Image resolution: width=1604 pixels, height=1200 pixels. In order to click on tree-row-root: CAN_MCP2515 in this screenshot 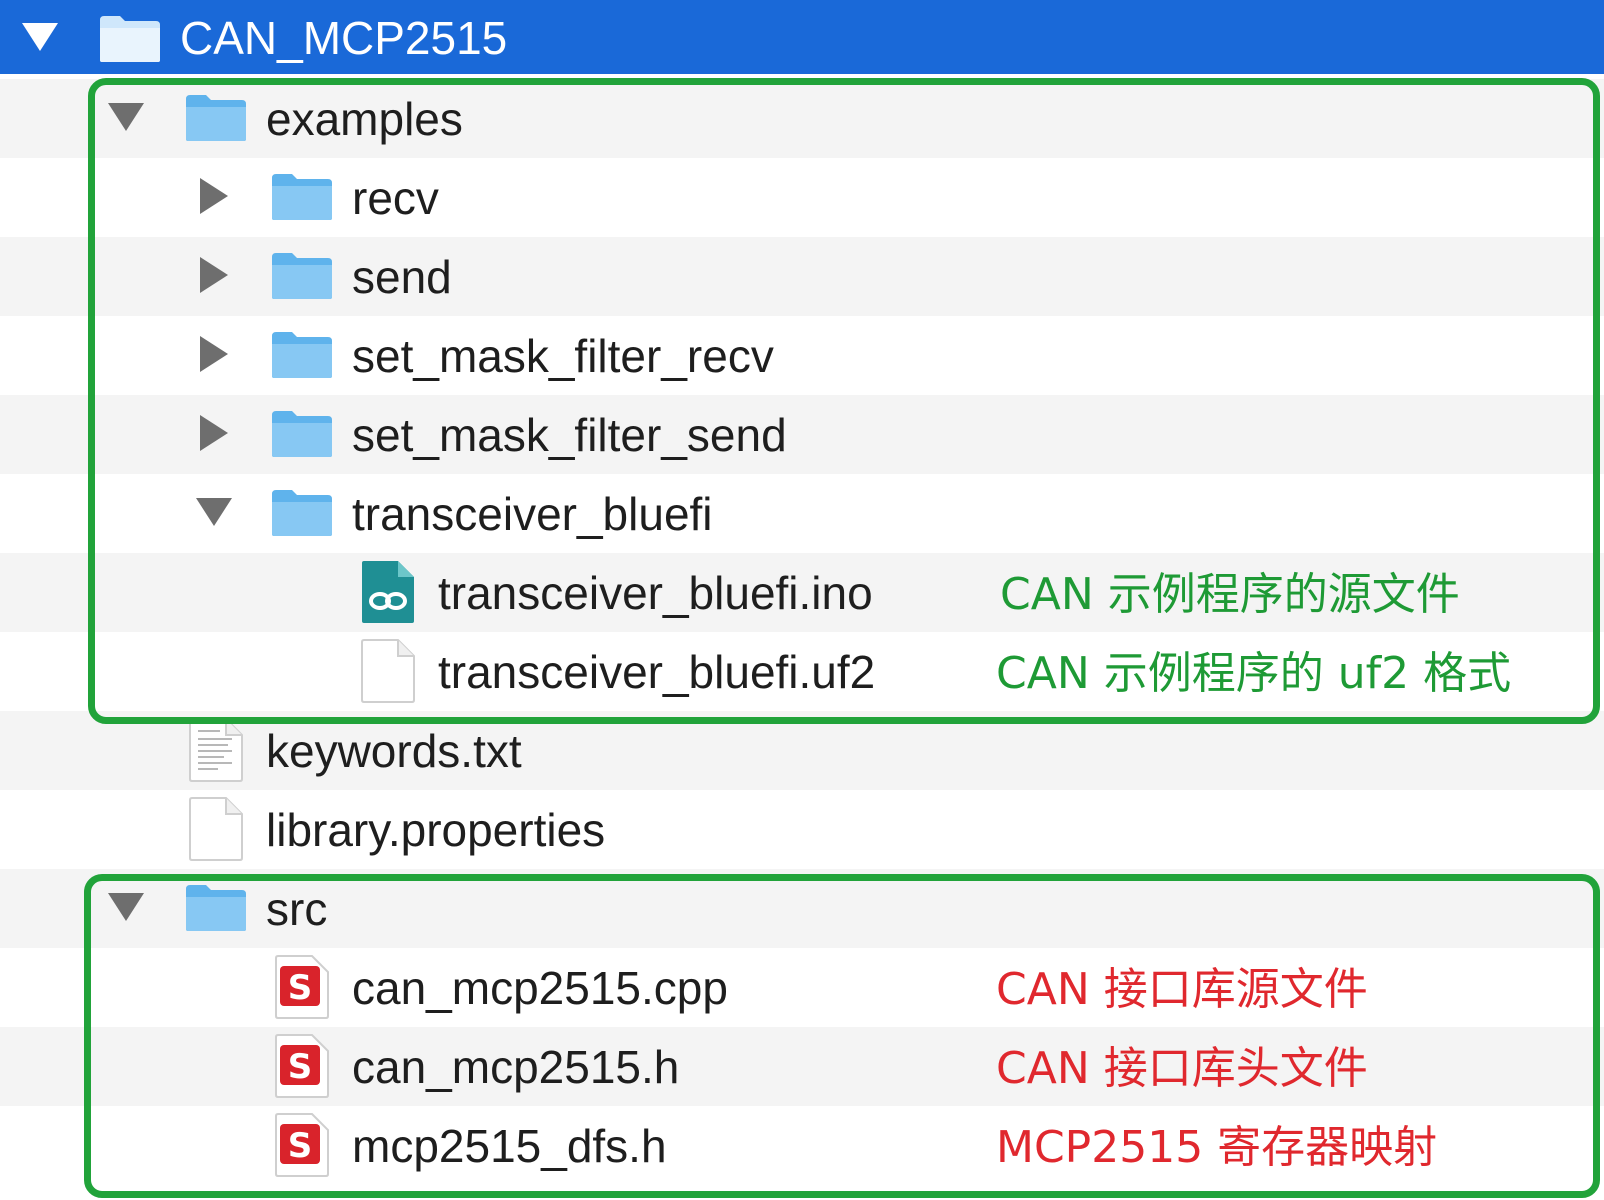, I will do `click(802, 37)`.